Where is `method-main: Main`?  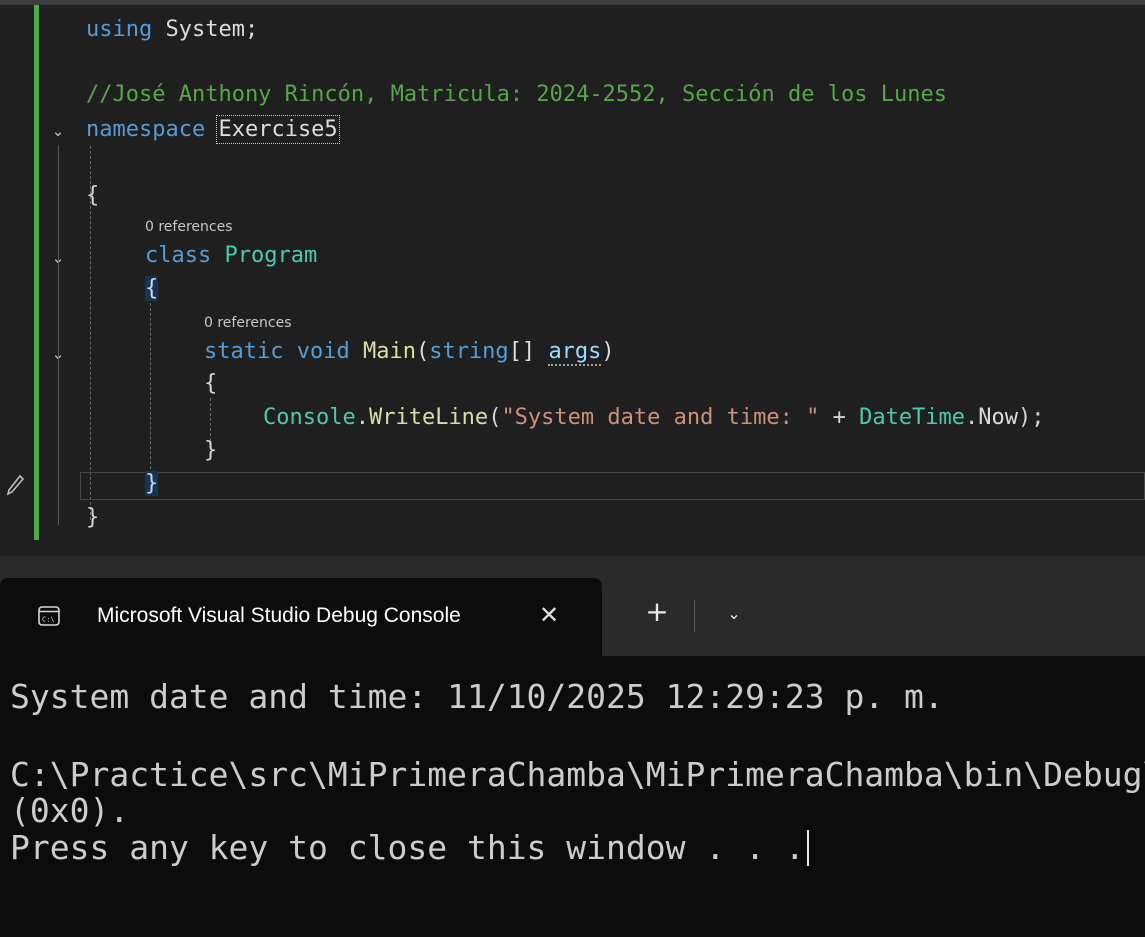
method-main: Main is located at coordinates (389, 351).